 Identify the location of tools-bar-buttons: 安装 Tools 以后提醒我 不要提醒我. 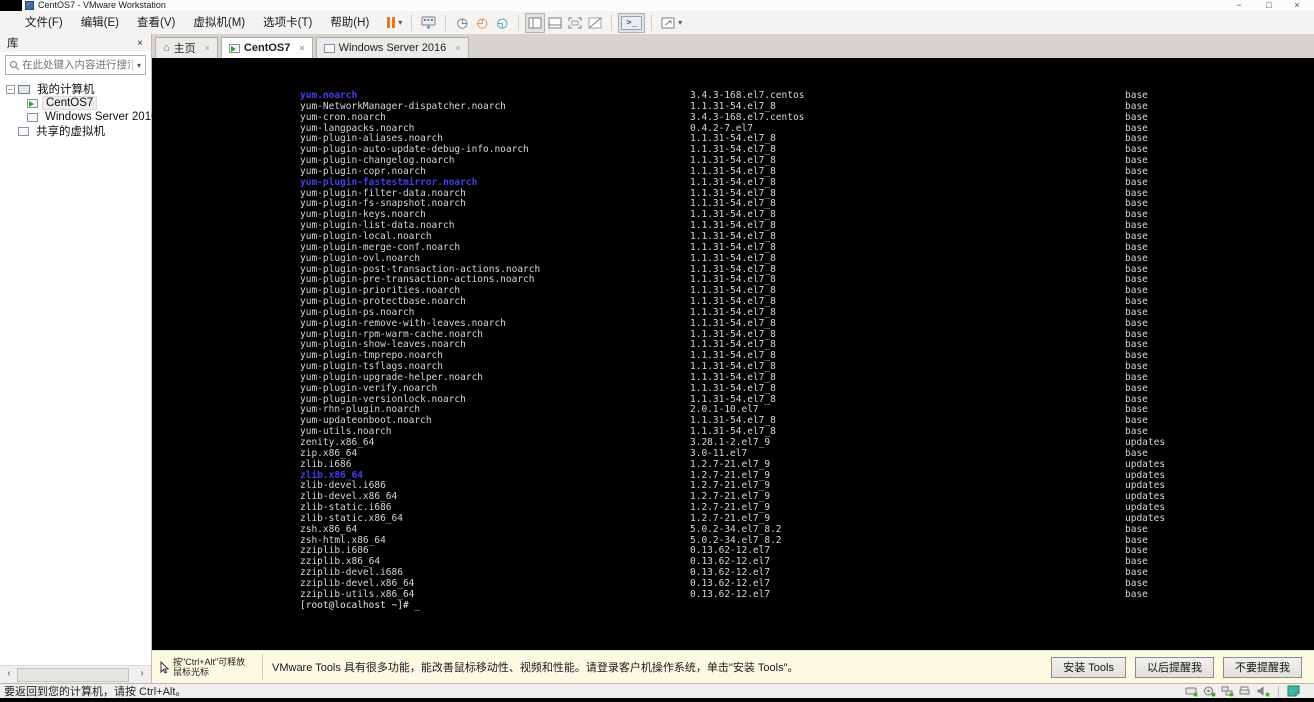
(1176, 667).